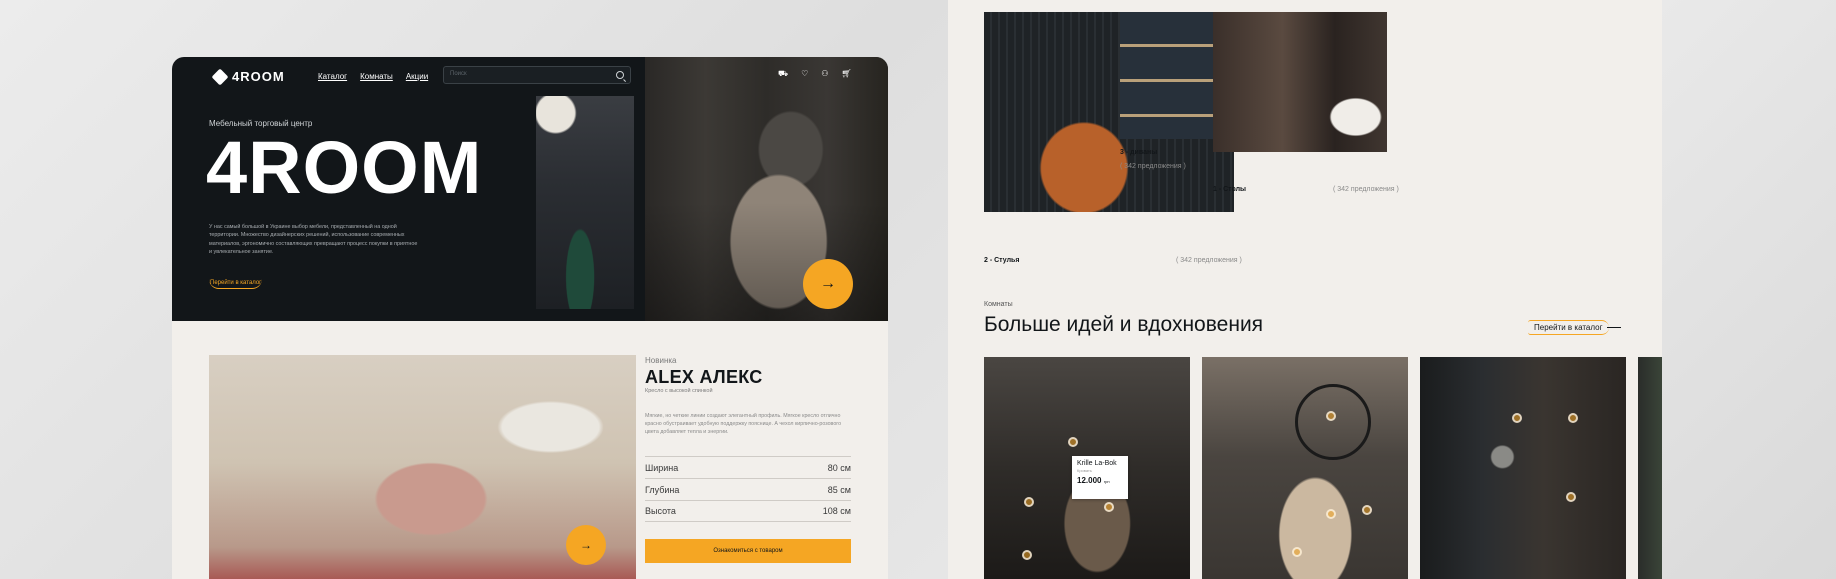  What do you see at coordinates (839, 467) in the screenshot?
I see `spec-value: 80 см` at bounding box center [839, 467].